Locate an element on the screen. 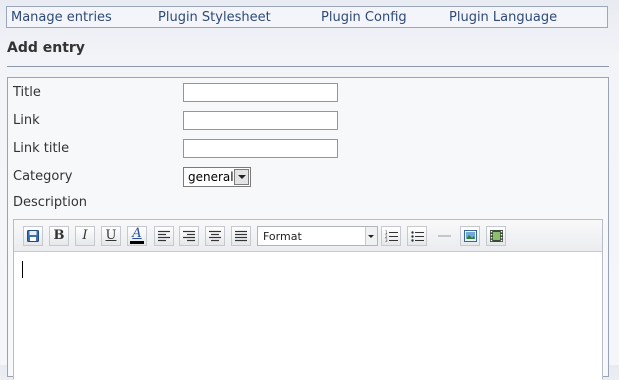 The image size is (619, 380). page-title: Add entry is located at coordinates (46, 48).